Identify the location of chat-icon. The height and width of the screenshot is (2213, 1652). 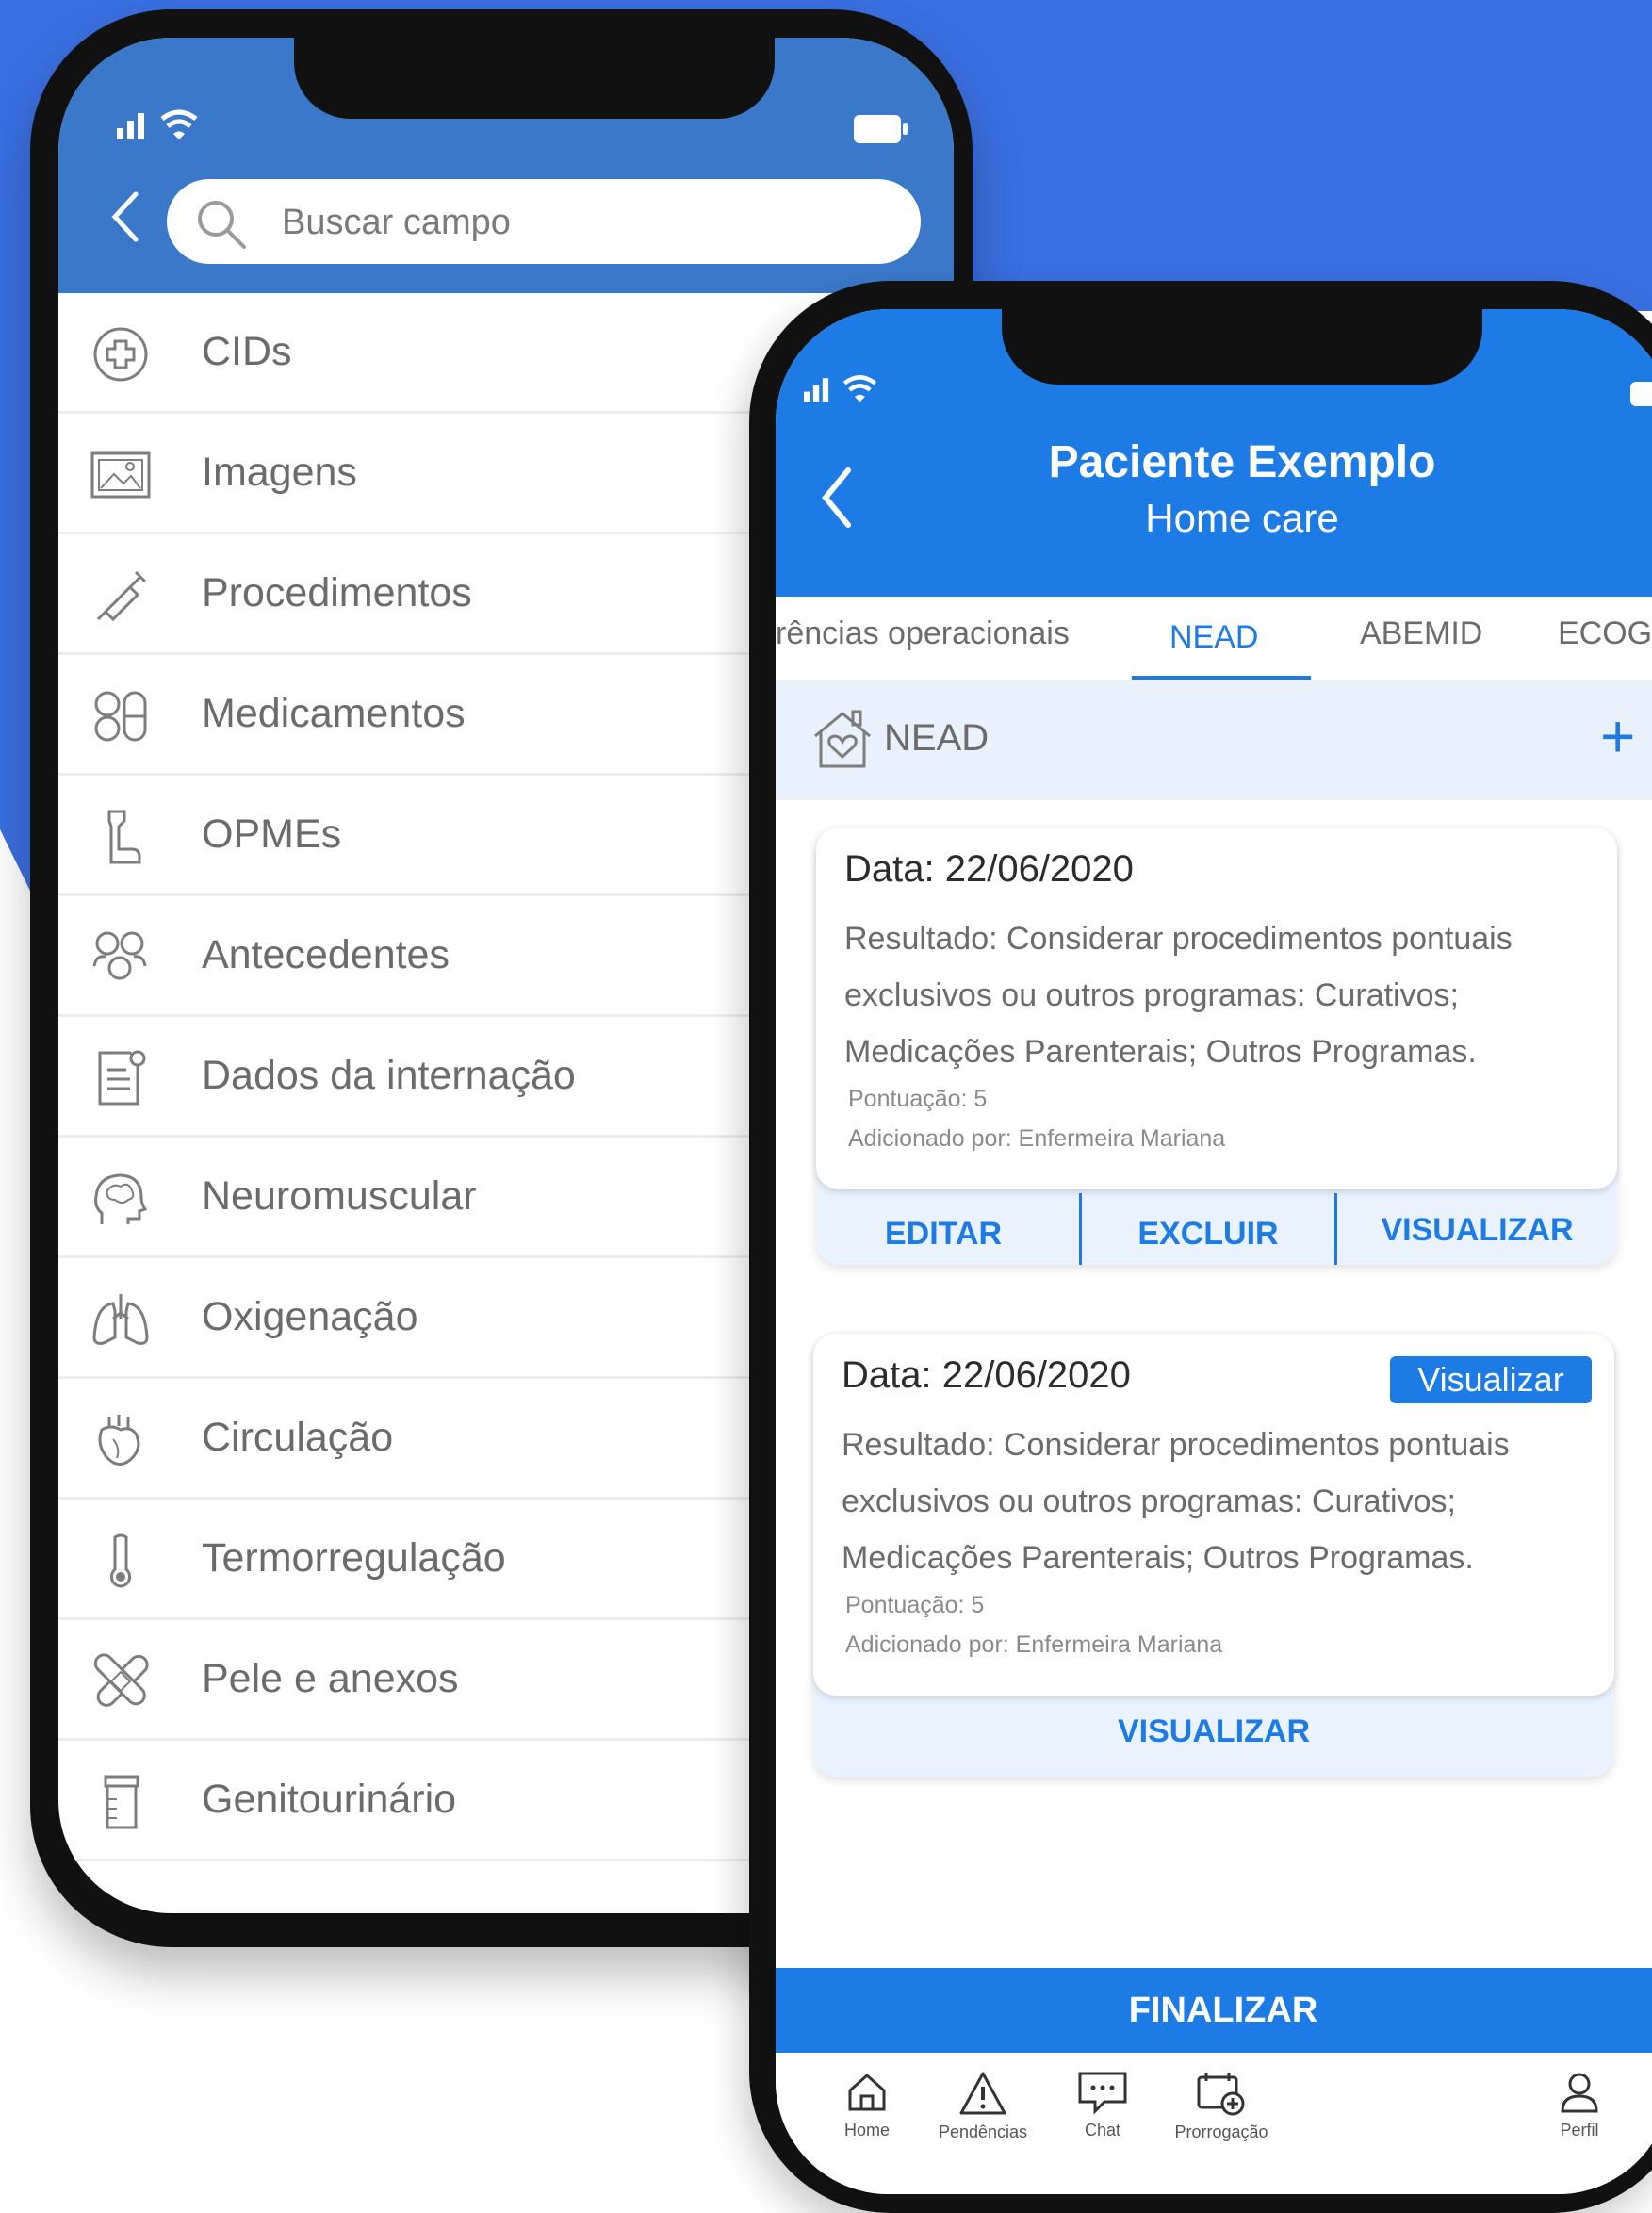
(1102, 2093).